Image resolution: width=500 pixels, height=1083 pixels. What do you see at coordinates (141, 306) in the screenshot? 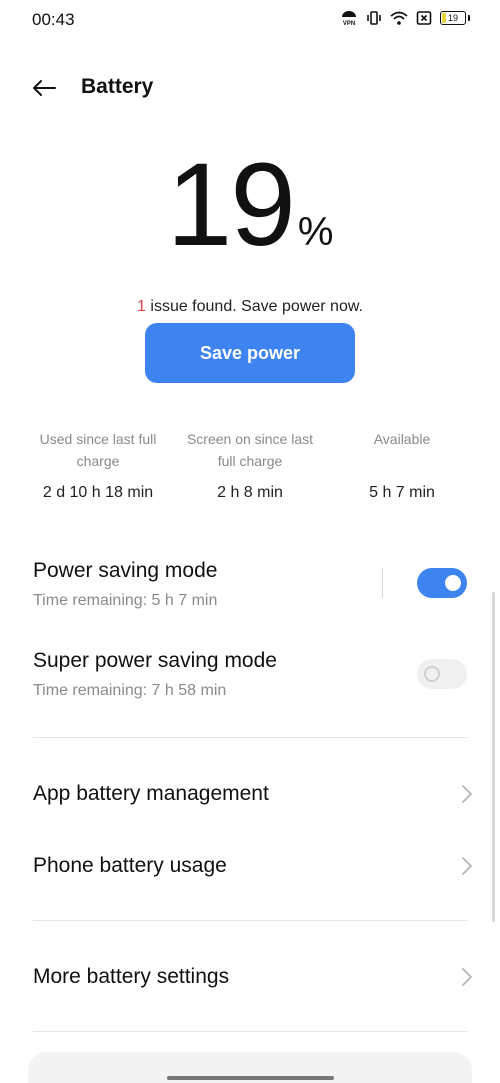
I see `issue-count: 1` at bounding box center [141, 306].